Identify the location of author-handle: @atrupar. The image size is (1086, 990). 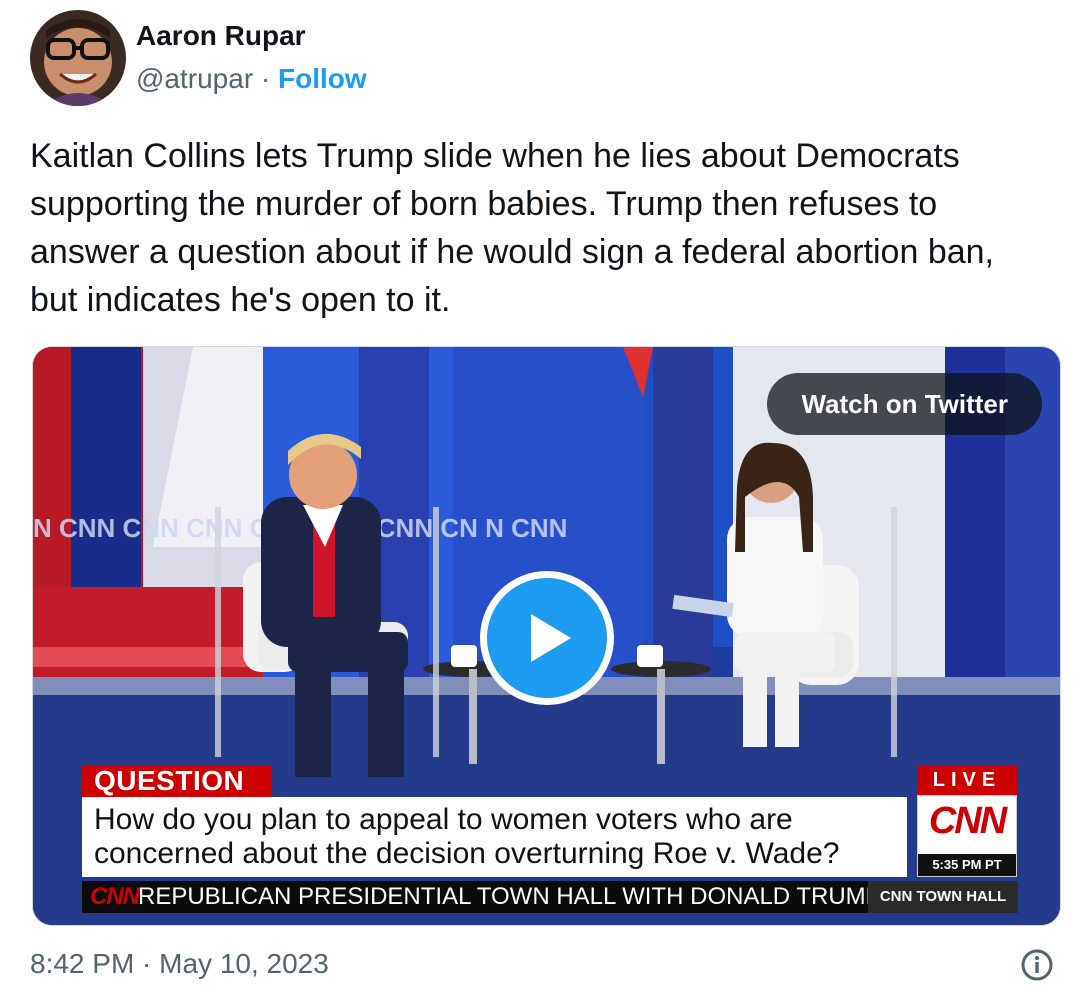
(194, 78).